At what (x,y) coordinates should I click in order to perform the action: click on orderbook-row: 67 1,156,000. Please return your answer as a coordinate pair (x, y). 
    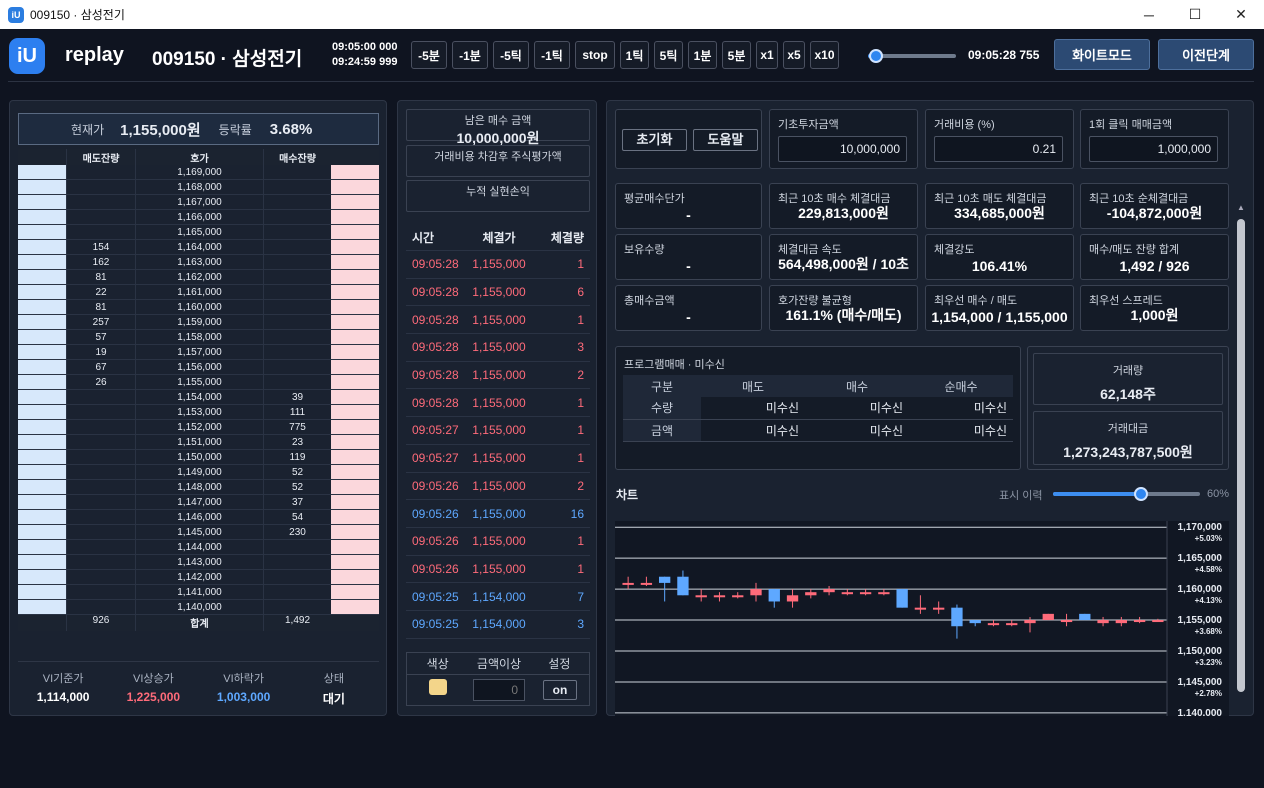
    Looking at the image, I should click on (198, 367).